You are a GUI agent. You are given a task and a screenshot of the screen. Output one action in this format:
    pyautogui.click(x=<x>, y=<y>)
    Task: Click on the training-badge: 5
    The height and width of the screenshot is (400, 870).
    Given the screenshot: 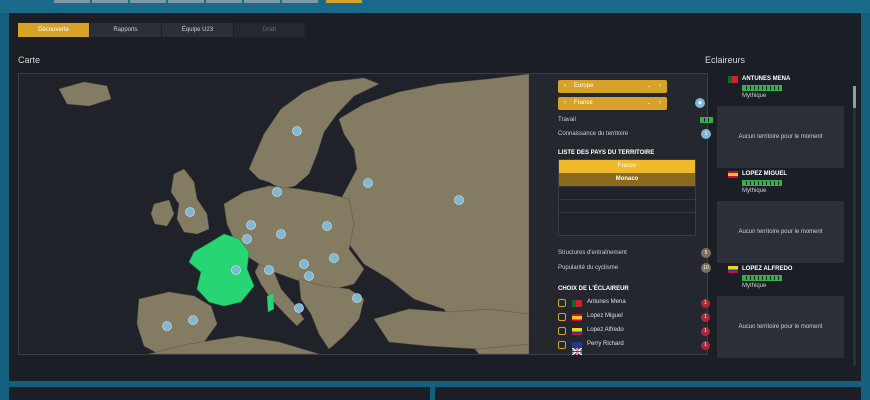 What is the action you would take?
    pyautogui.click(x=706, y=253)
    